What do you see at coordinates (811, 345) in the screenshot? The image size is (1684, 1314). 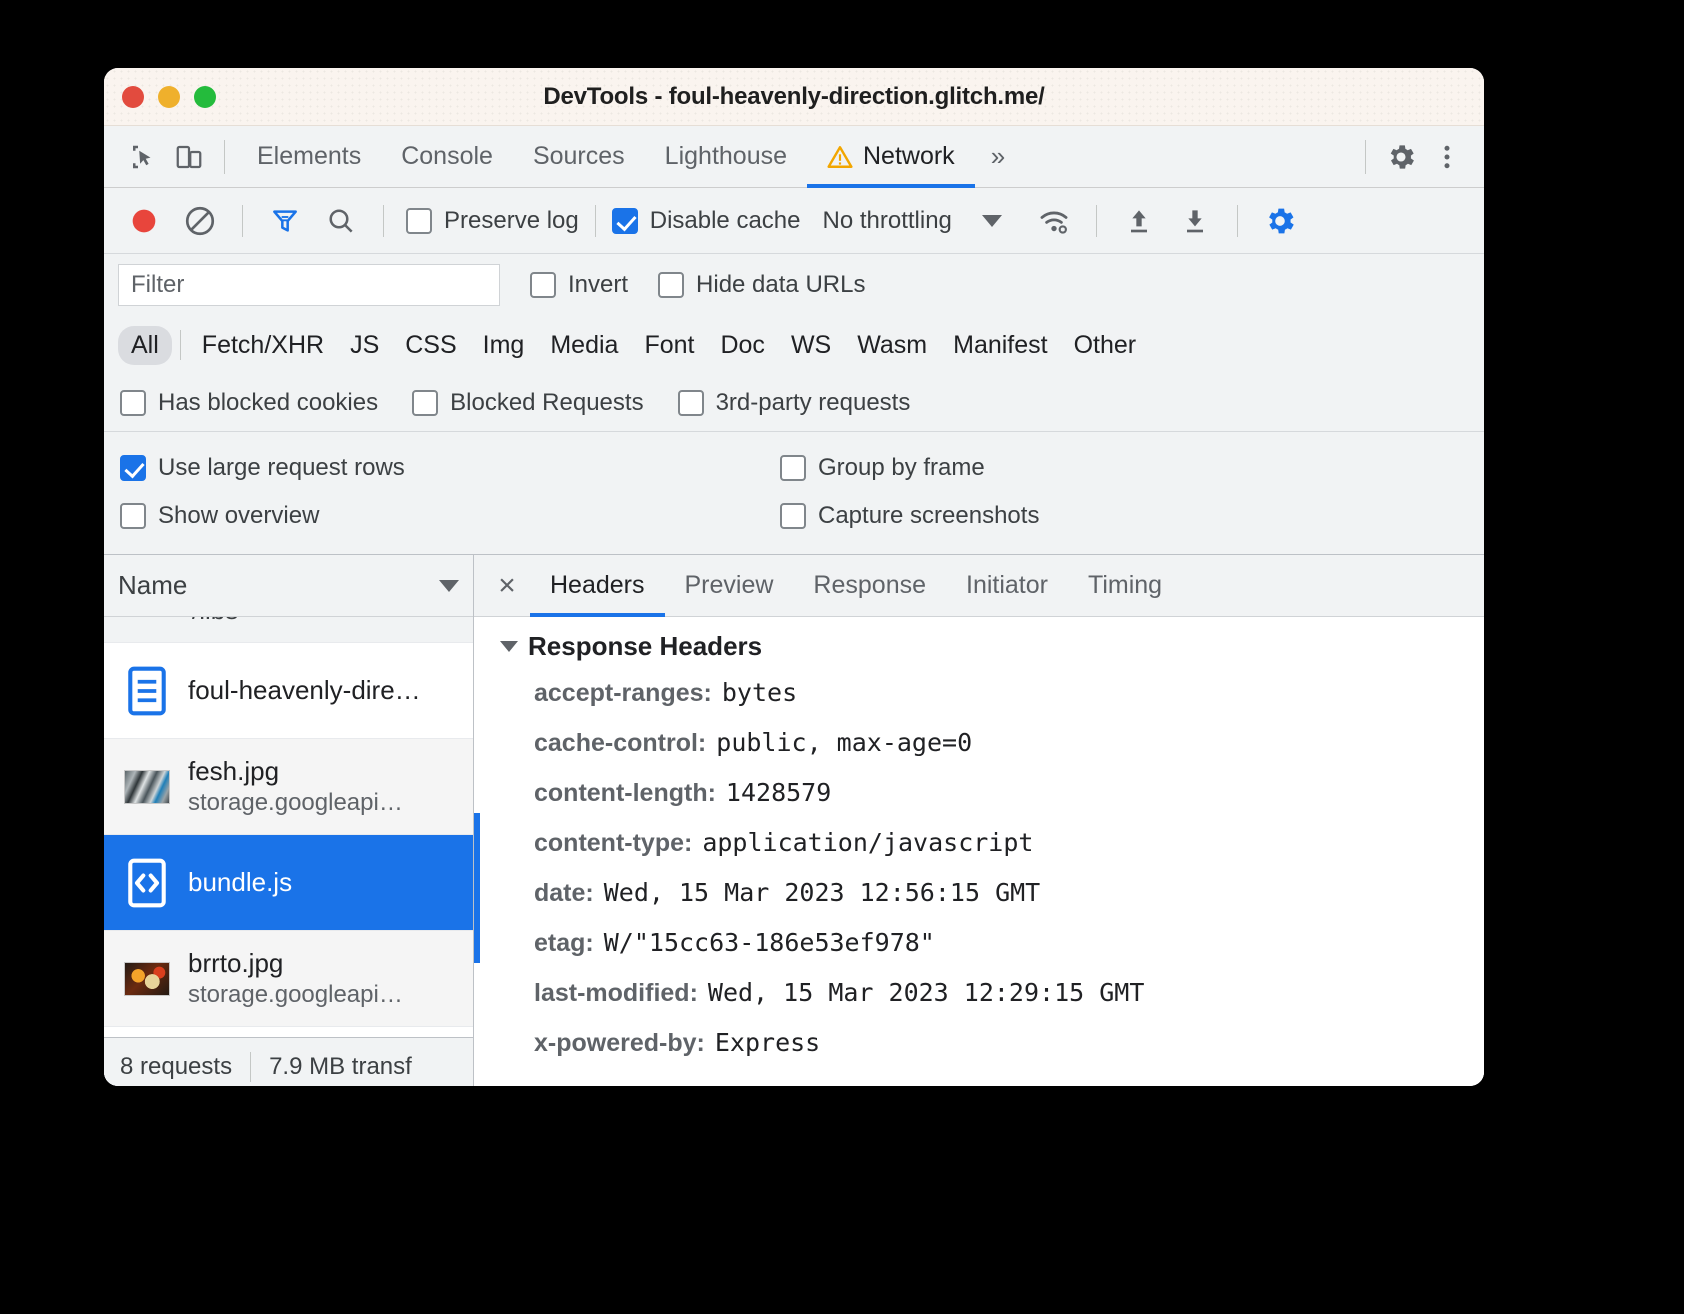 I see `type-filter-ws: WS` at bounding box center [811, 345].